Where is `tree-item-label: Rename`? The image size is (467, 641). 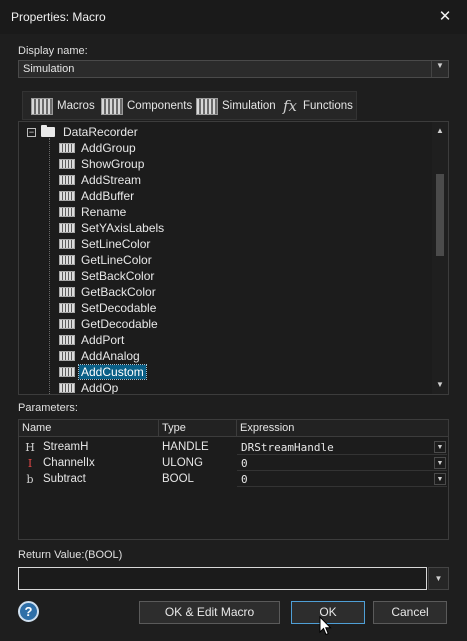 tree-item-label: Rename is located at coordinates (104, 212).